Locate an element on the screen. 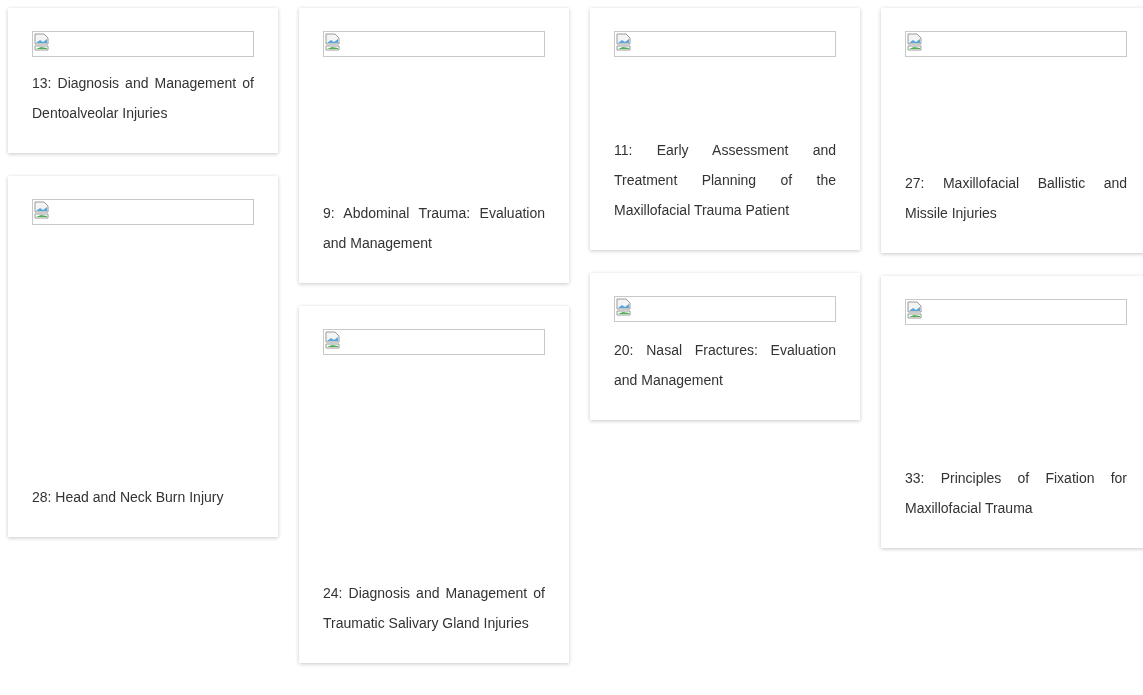 The image size is (1143, 695). article-card: 20: Nasal Fractures: Evaluation and Management is located at coordinates (725, 346).